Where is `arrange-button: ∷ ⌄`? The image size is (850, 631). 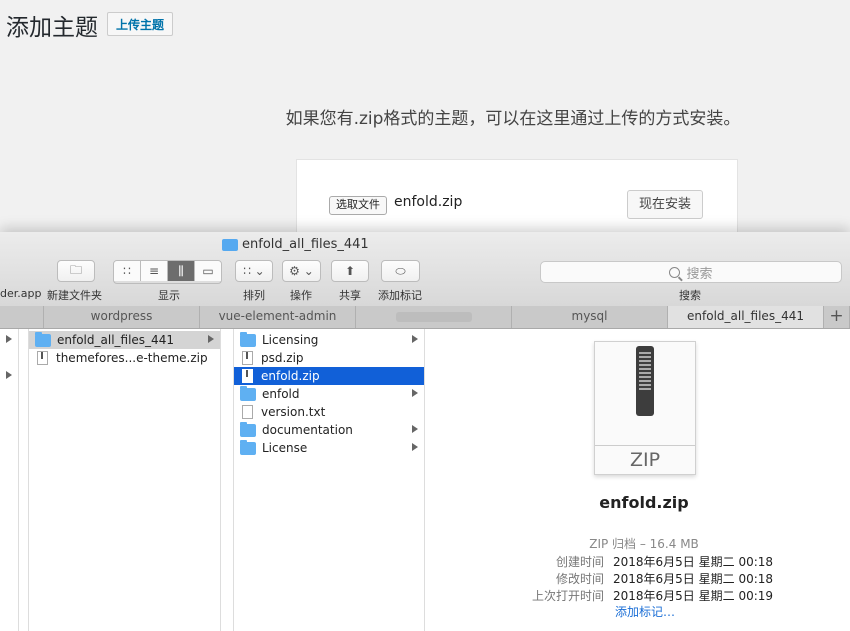 arrange-button: ∷ ⌄ is located at coordinates (254, 271).